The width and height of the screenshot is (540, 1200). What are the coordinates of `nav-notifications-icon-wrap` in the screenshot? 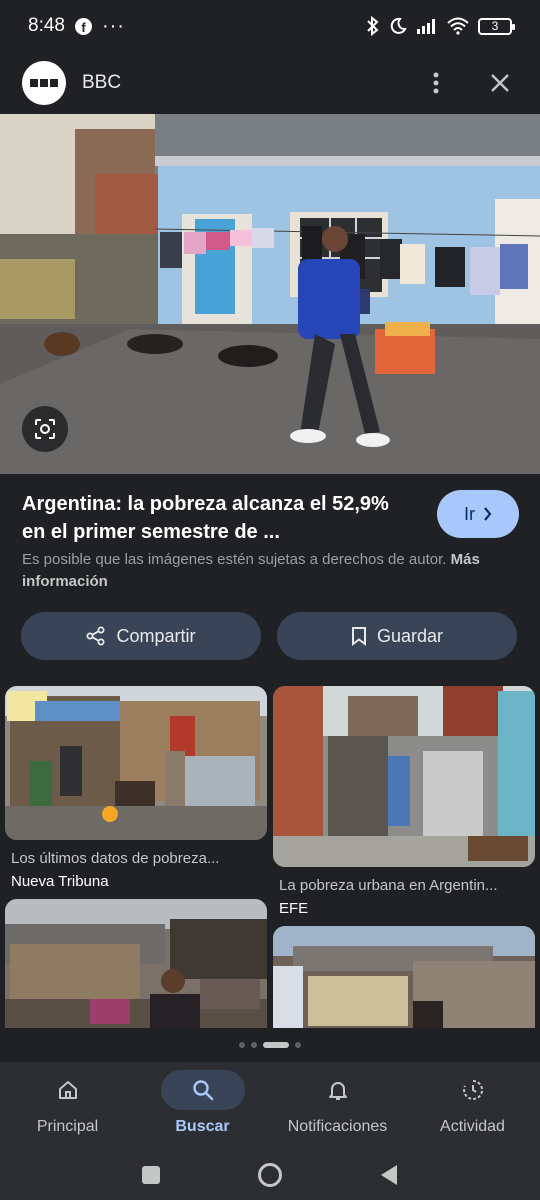 It's located at (338, 1090).